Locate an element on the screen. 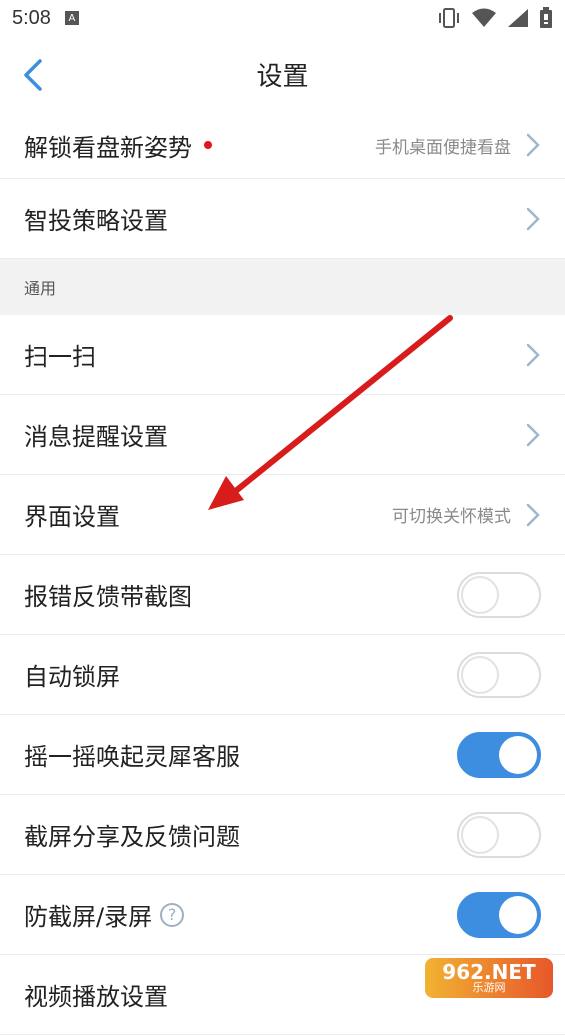 The height and width of the screenshot is (1035, 565). row-label: 截屏分享及反馈问题 is located at coordinates (132, 837).